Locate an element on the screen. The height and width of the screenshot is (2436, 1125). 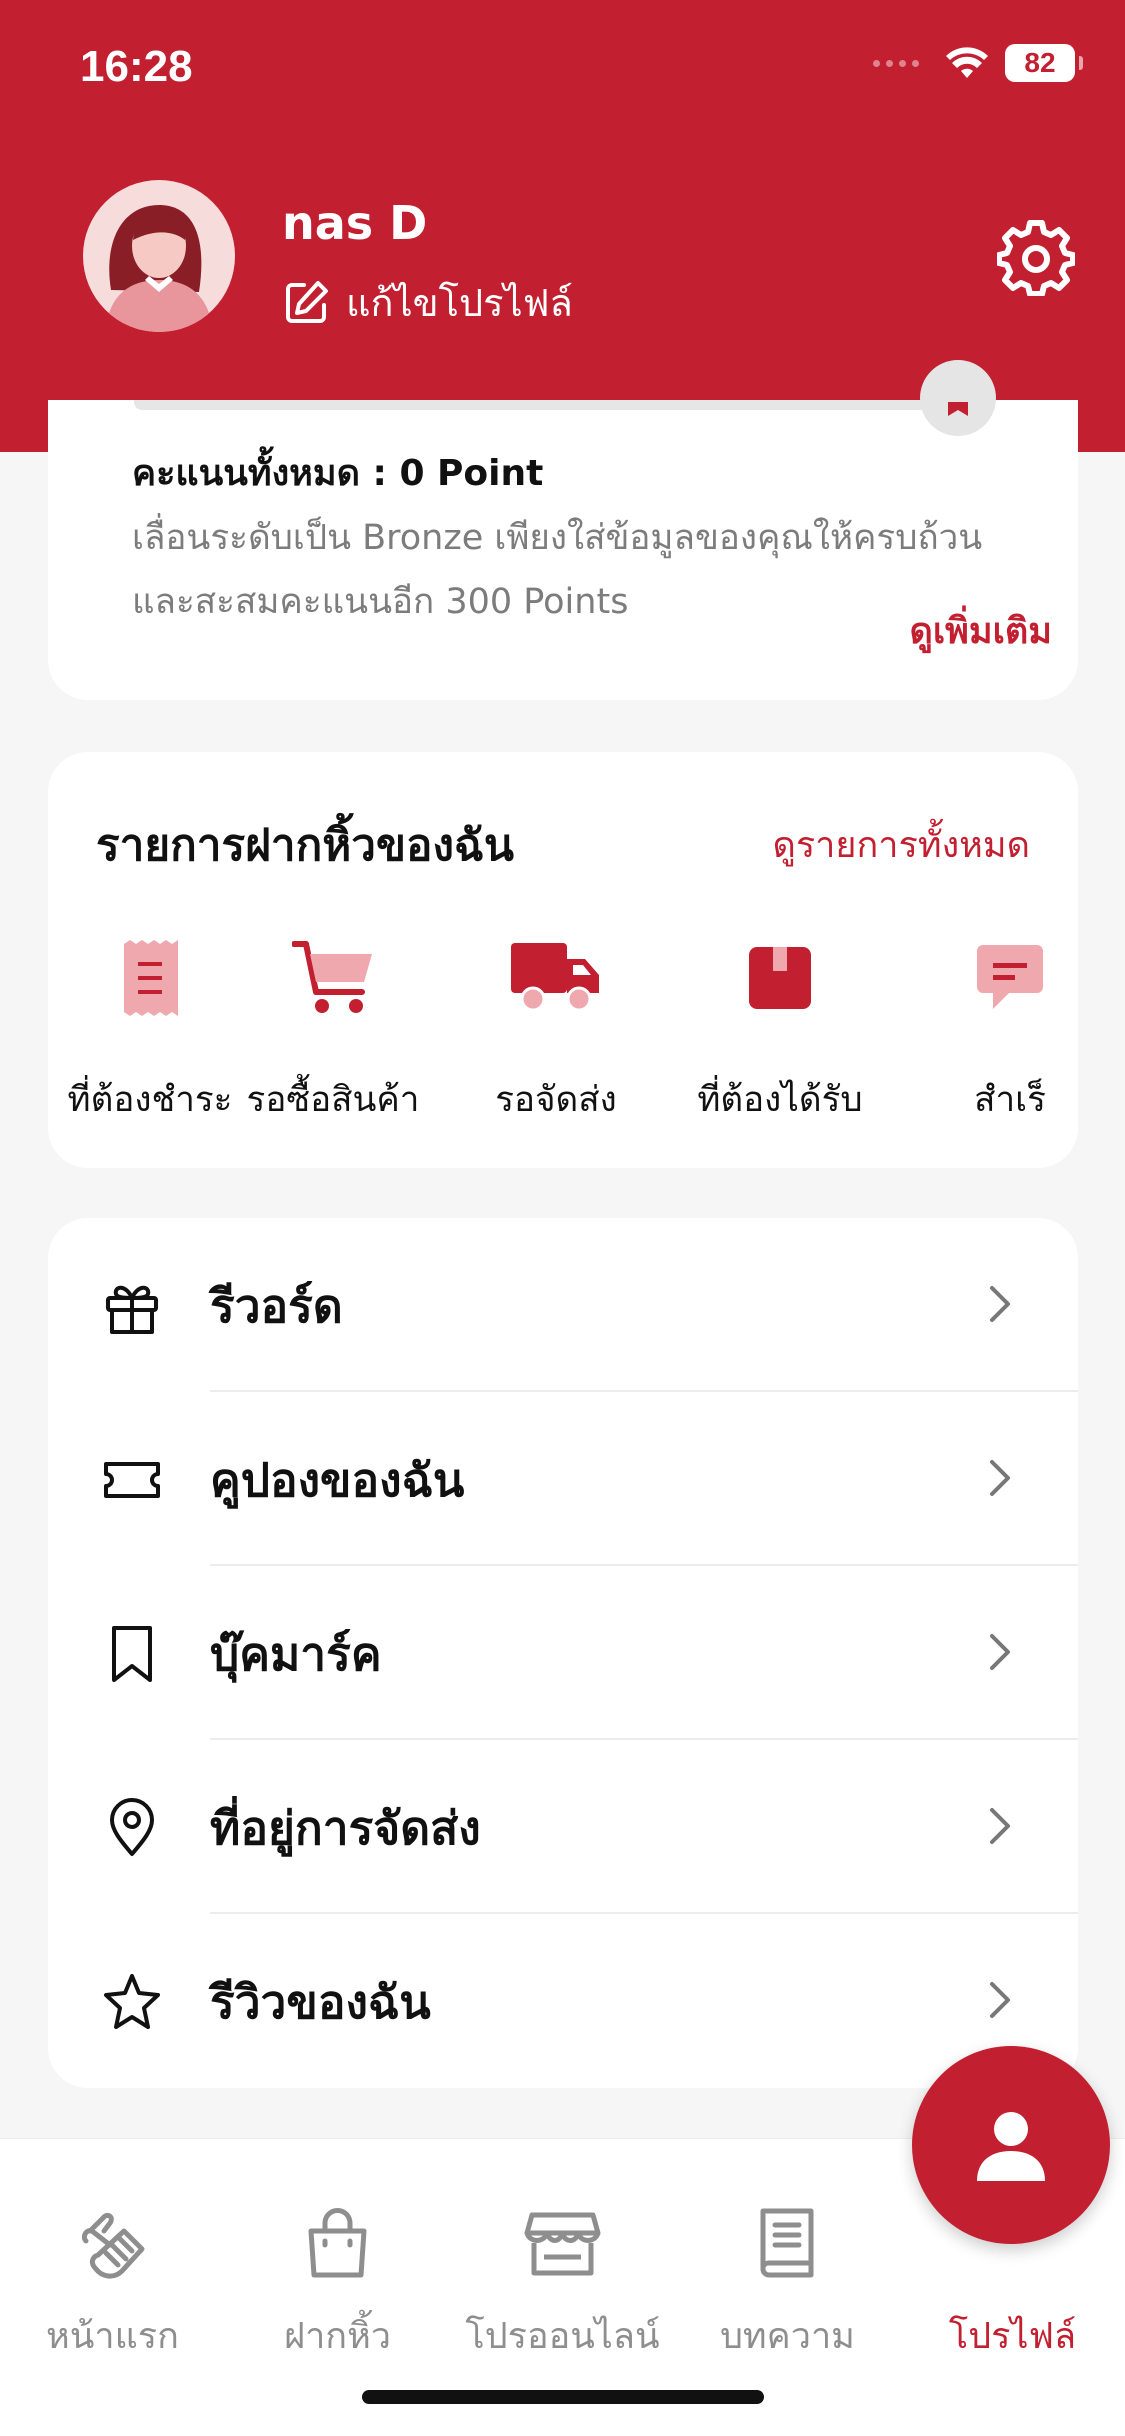
tier-badge is located at coordinates (958, 398).